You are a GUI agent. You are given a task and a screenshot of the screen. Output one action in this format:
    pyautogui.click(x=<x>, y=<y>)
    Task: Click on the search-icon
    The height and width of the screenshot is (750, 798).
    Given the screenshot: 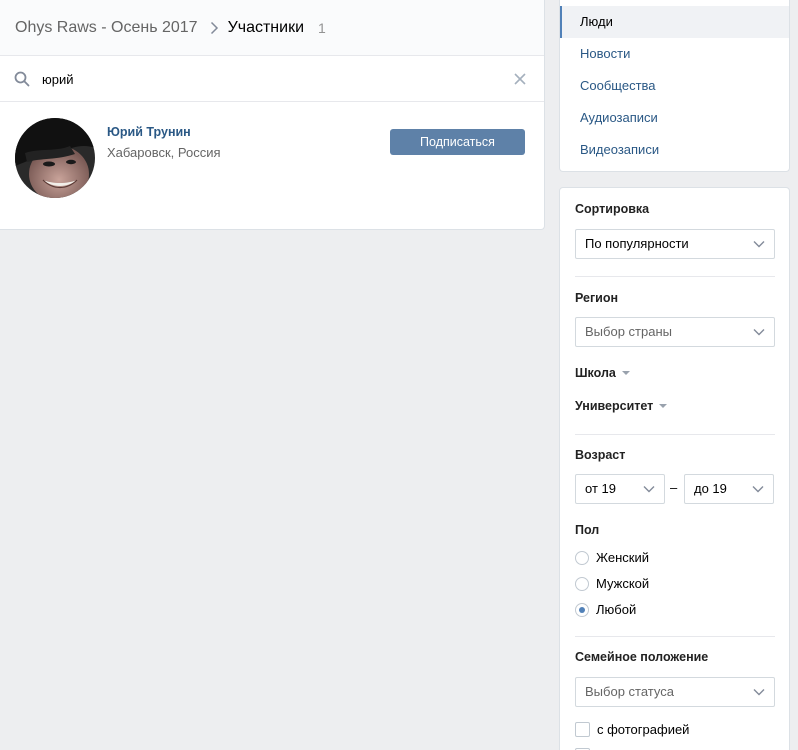 What is the action you would take?
    pyautogui.click(x=22, y=79)
    